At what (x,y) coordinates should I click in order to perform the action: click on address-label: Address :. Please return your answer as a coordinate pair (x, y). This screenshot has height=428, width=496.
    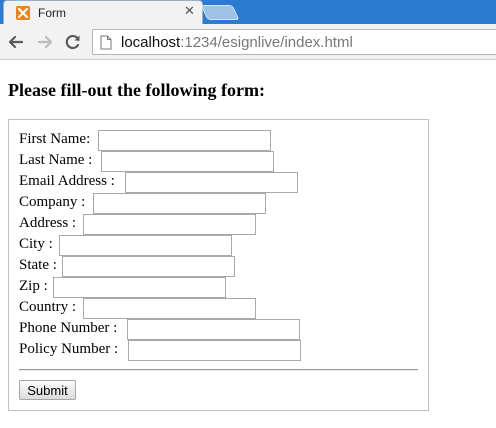
    Looking at the image, I should click on (48, 223).